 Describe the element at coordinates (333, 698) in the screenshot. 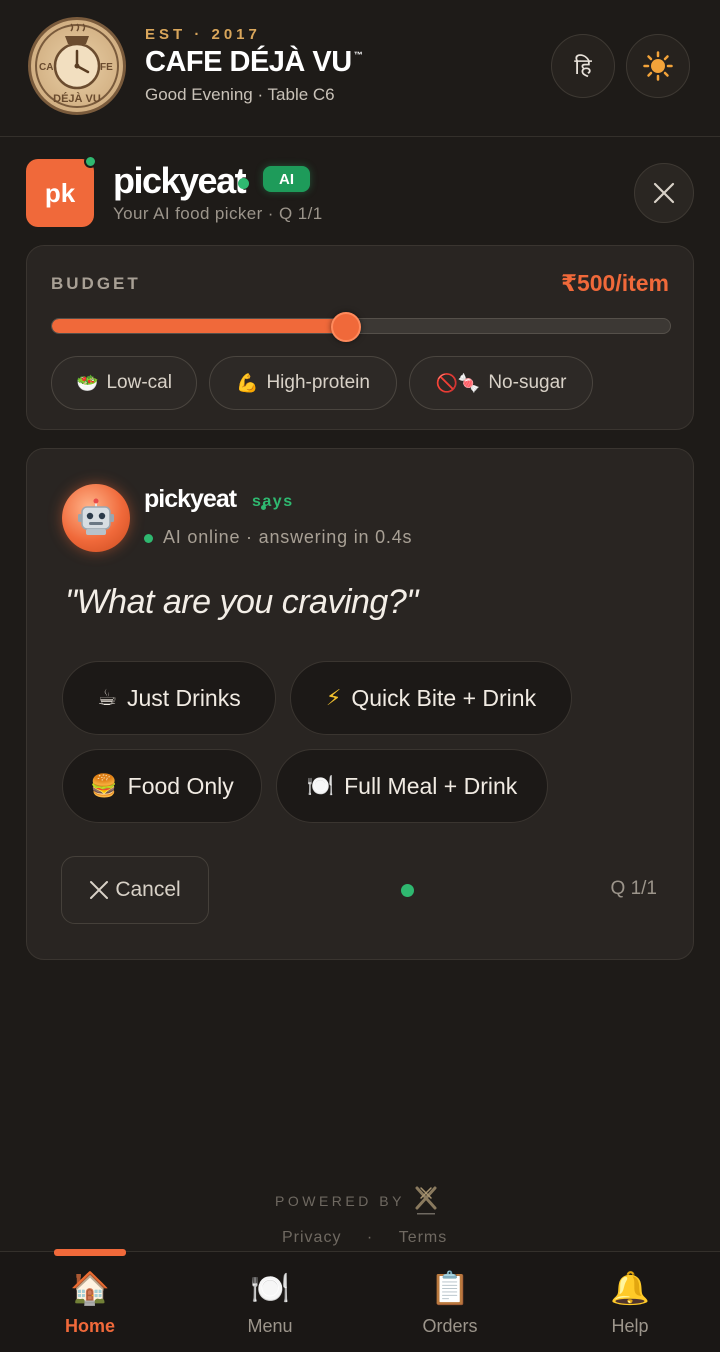

I see `lightning-icon: ⚡` at that location.